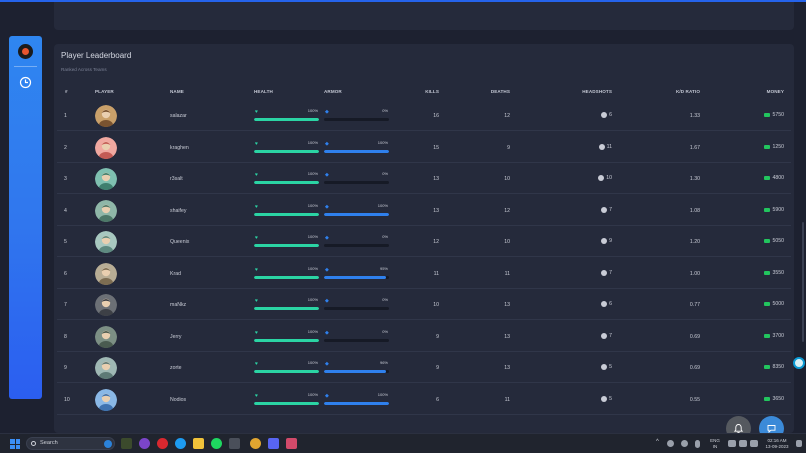  What do you see at coordinates (507, 368) in the screenshot?
I see `row-deaths: 13` at bounding box center [507, 368].